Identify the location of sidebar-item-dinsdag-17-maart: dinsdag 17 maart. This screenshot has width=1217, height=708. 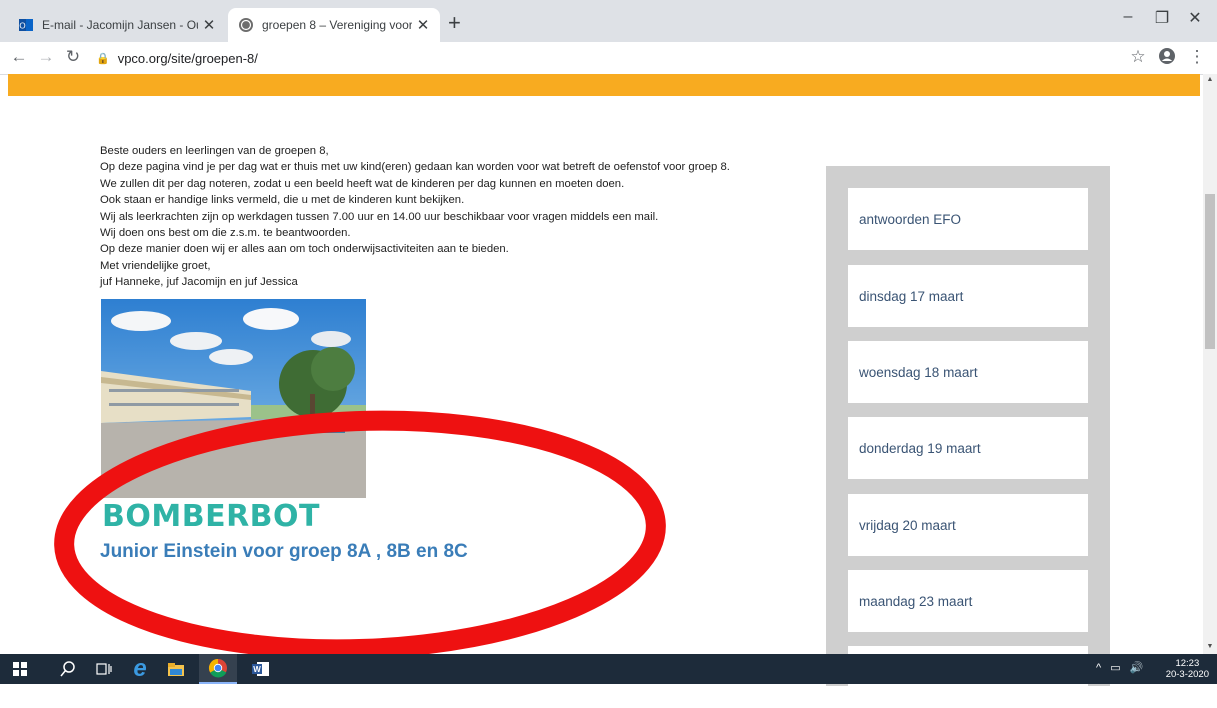
(968, 296).